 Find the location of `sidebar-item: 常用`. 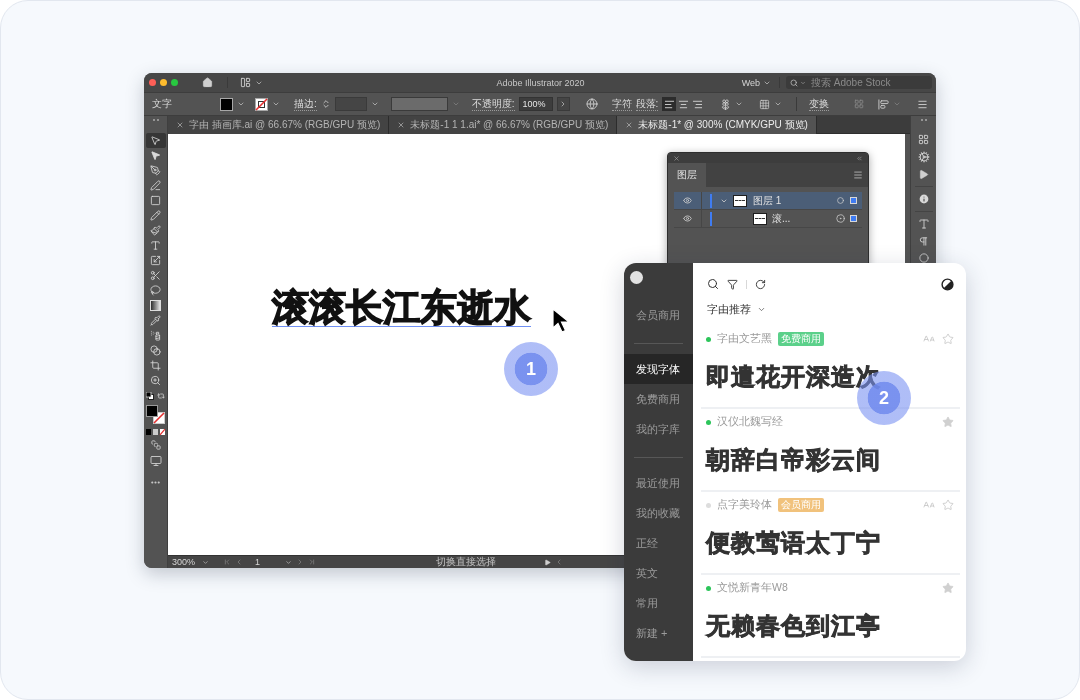

sidebar-item: 常用 is located at coordinates (658, 603).